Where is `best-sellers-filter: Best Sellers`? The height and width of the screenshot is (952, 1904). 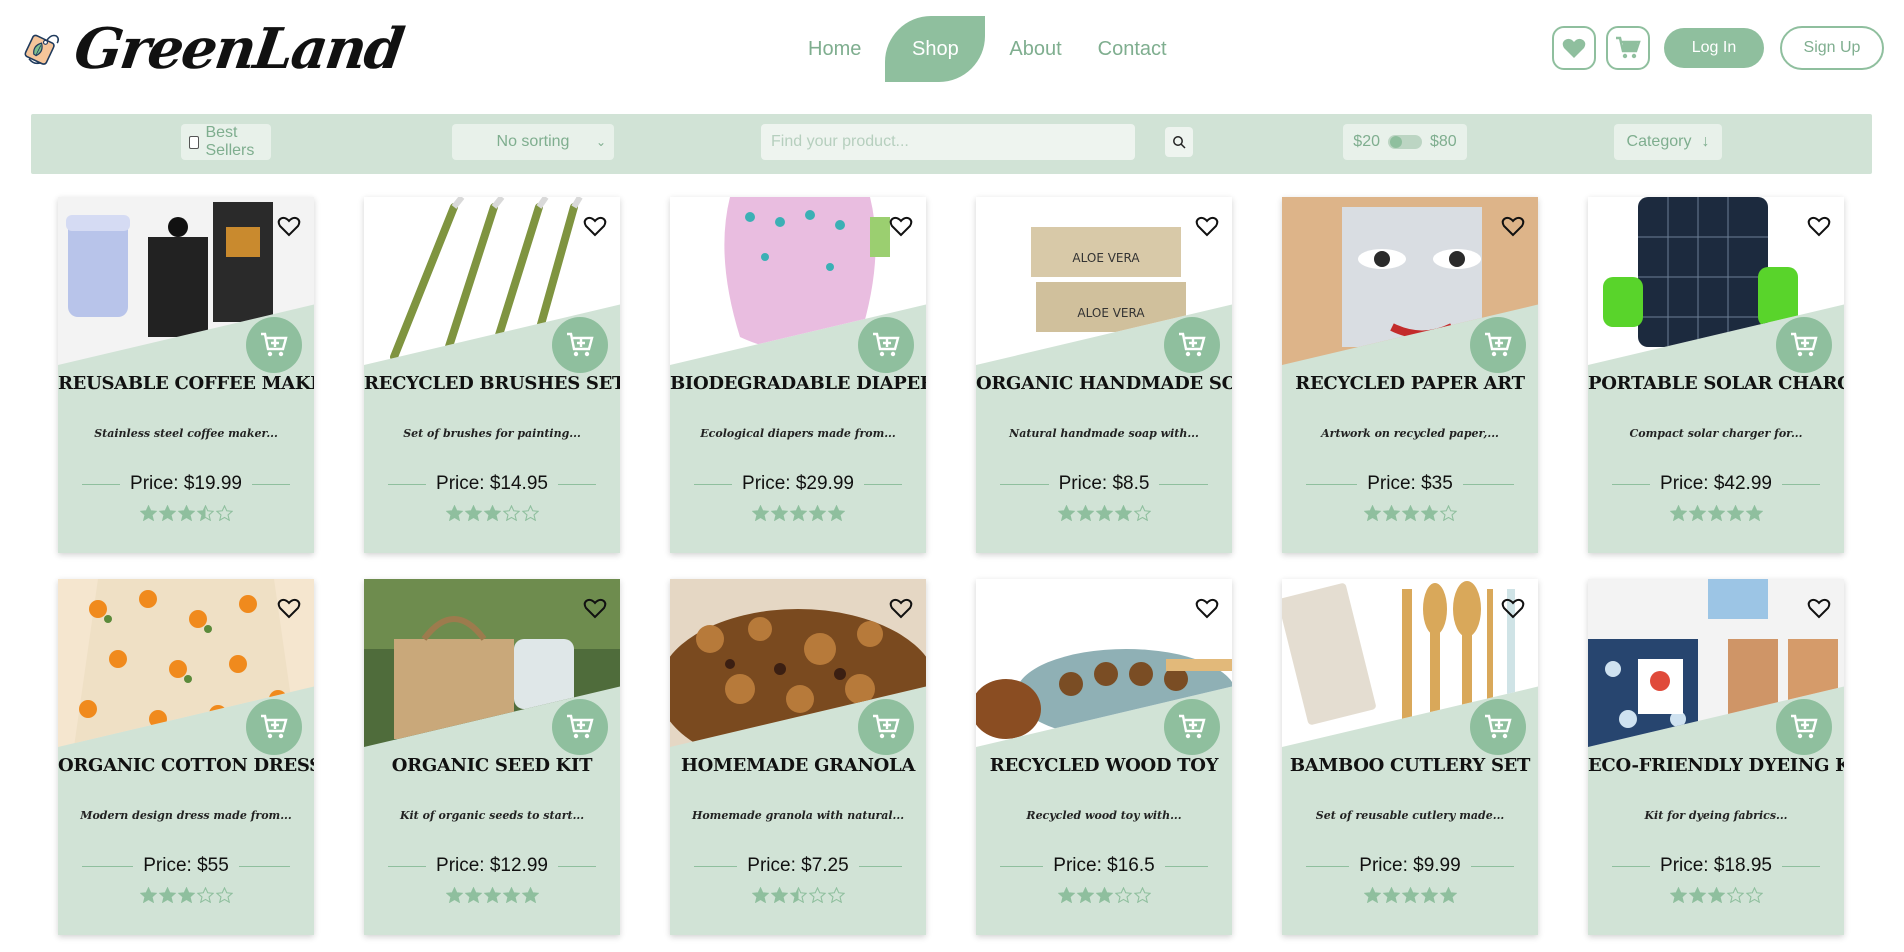
best-sellers-filter: Best Sellers is located at coordinates (226, 142).